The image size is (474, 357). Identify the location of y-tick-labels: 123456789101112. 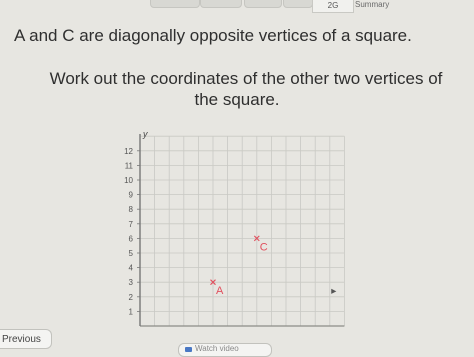
(132, 231).